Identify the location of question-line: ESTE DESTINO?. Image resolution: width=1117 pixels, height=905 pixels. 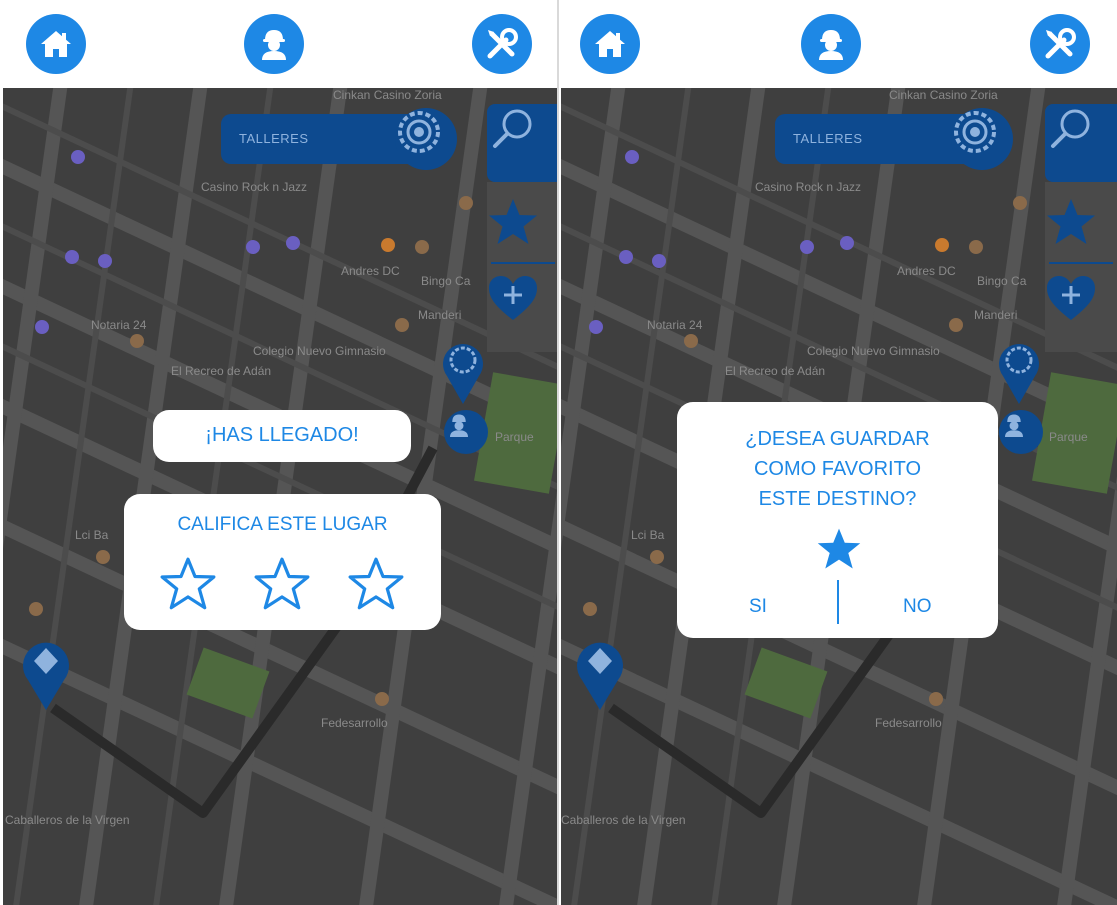
(837, 499).